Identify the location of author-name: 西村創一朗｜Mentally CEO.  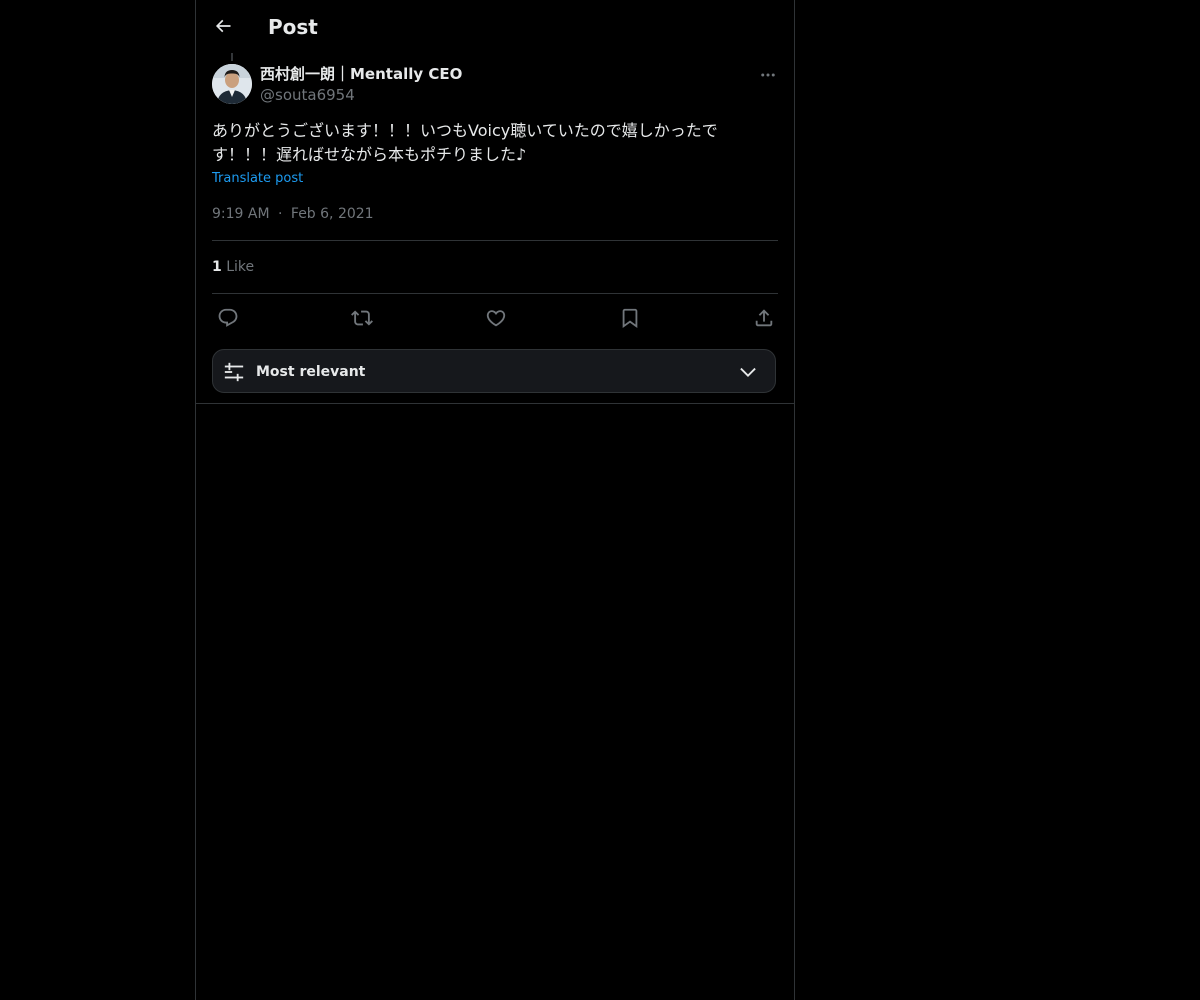
(361, 74).